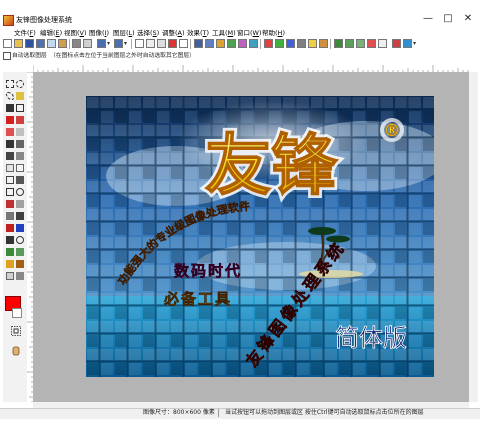 The height and width of the screenshot is (440, 480). What do you see at coordinates (20, 84) in the screenshot?
I see `ellipse-marquee-icon` at bounding box center [20, 84].